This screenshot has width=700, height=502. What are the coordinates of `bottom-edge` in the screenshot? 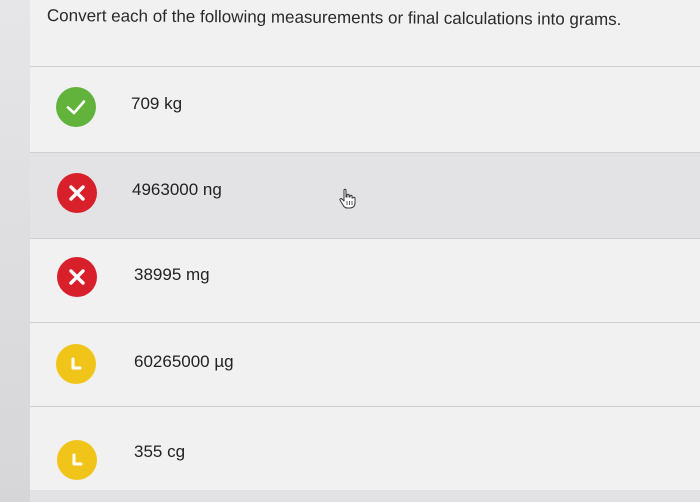 It's located at (365, 496).